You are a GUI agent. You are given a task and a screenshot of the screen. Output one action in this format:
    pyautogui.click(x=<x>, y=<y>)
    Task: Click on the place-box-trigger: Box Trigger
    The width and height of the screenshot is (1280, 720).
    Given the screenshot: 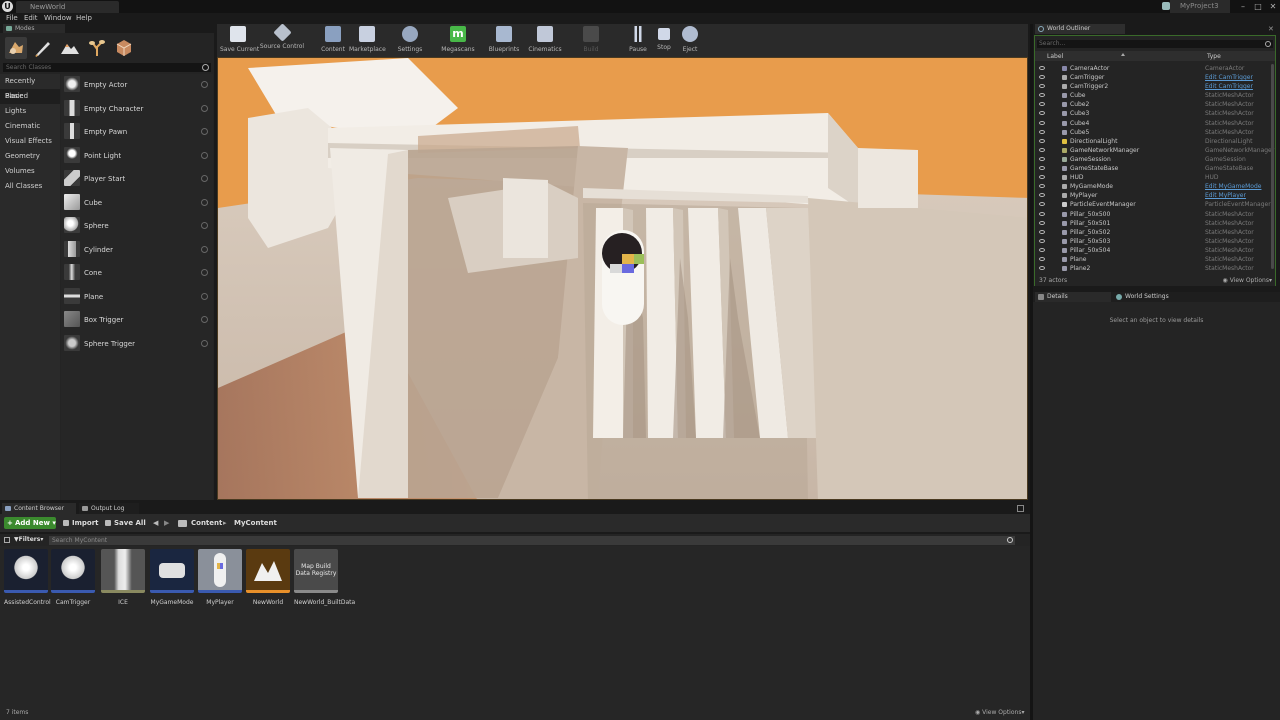 What is the action you would take?
    pyautogui.click(x=137, y=321)
    